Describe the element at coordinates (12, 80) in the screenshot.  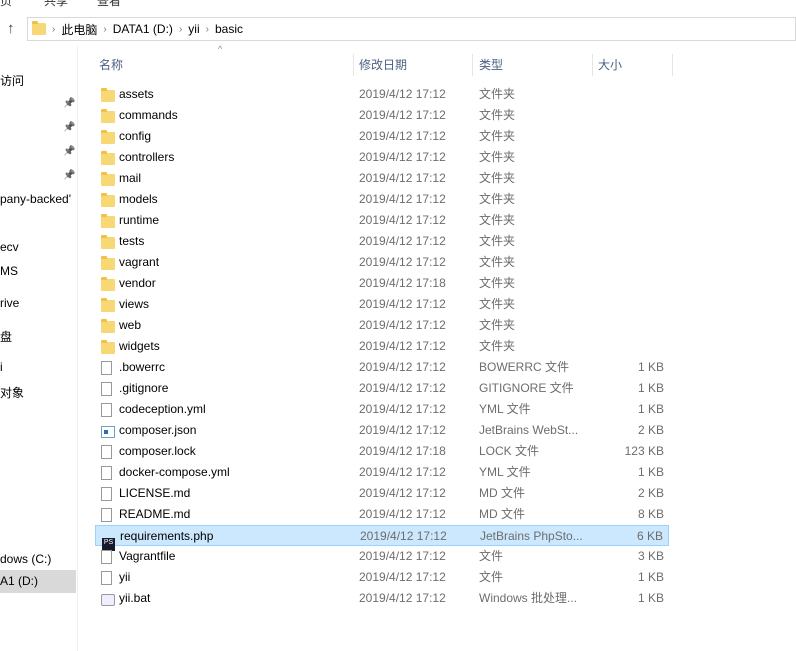
I see `nav-item: 访问` at that location.